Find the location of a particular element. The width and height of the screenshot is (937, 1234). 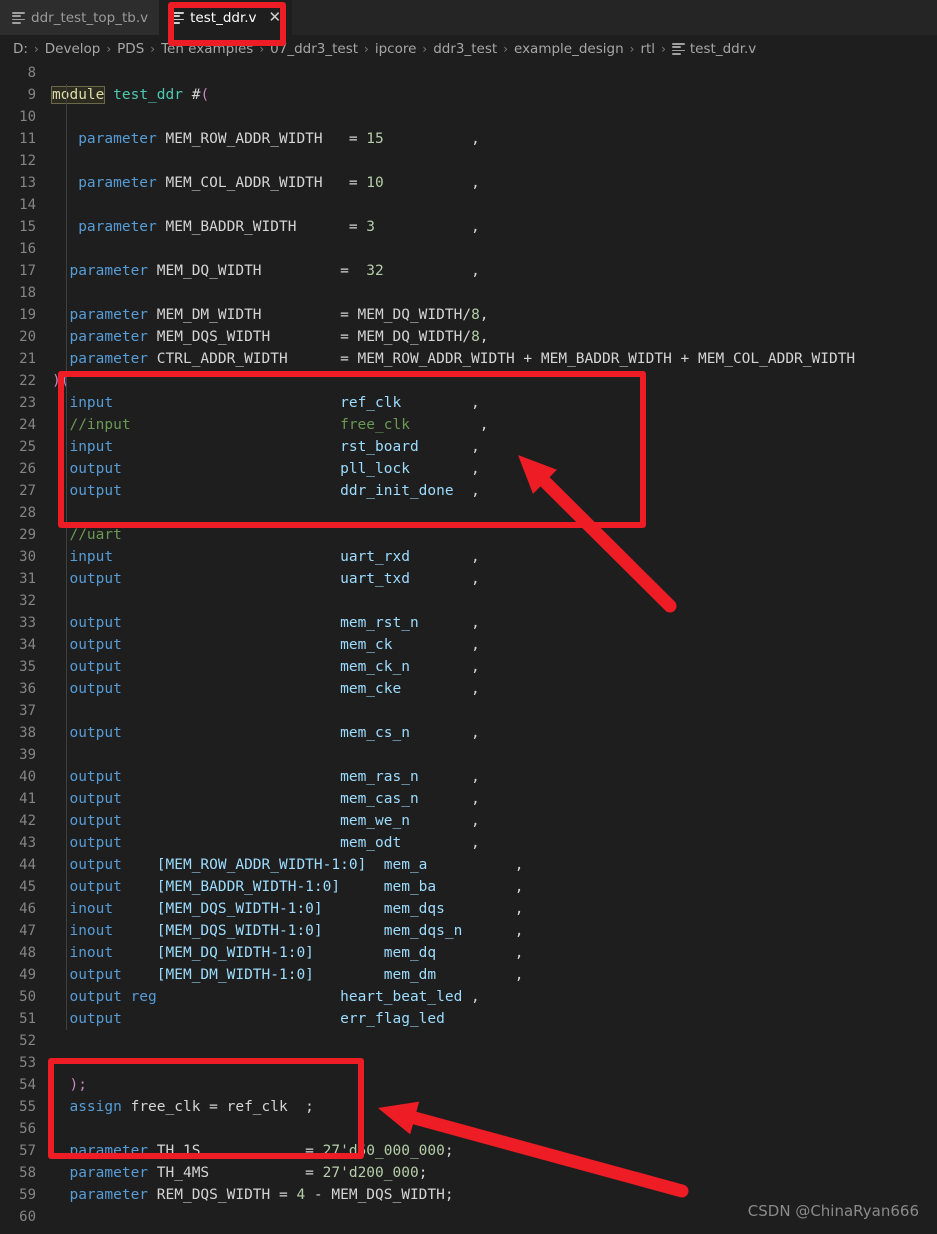

breadcrumb-item-8: rtl is located at coordinates (647, 49).